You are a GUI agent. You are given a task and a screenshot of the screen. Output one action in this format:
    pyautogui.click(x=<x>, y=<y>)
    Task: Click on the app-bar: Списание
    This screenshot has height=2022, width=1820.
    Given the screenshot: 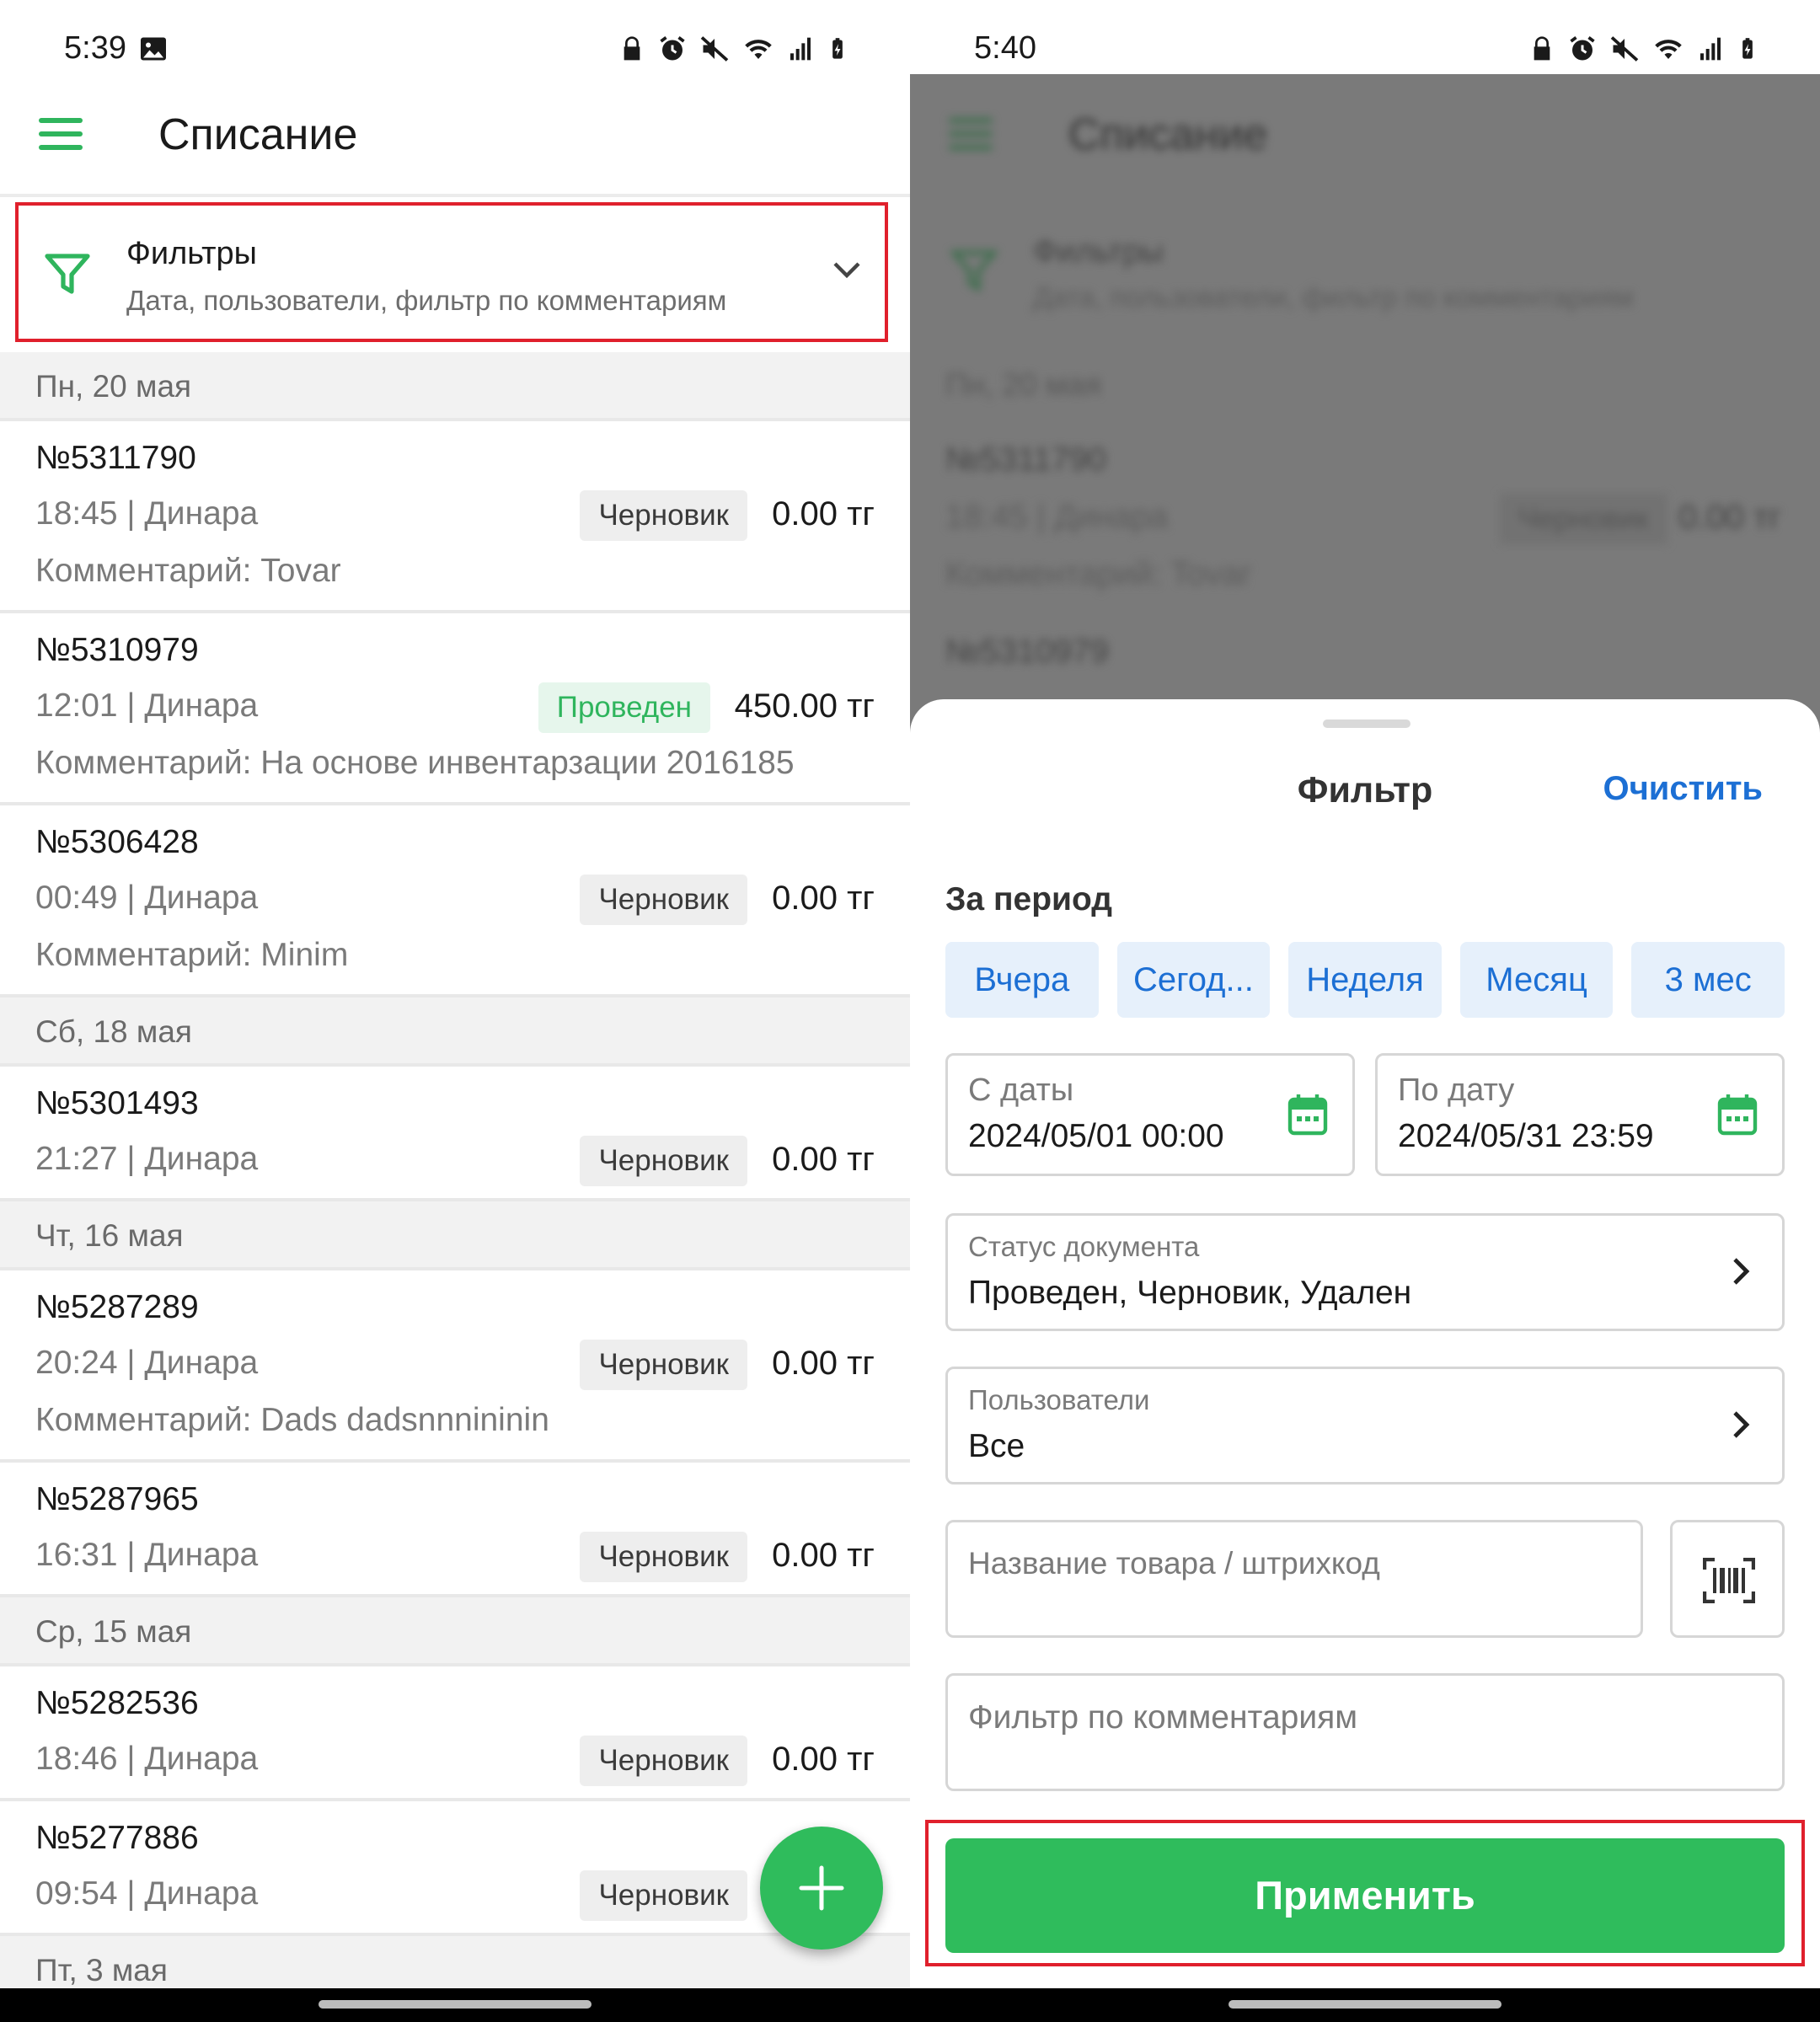 What is the action you would take?
    pyautogui.click(x=455, y=135)
    